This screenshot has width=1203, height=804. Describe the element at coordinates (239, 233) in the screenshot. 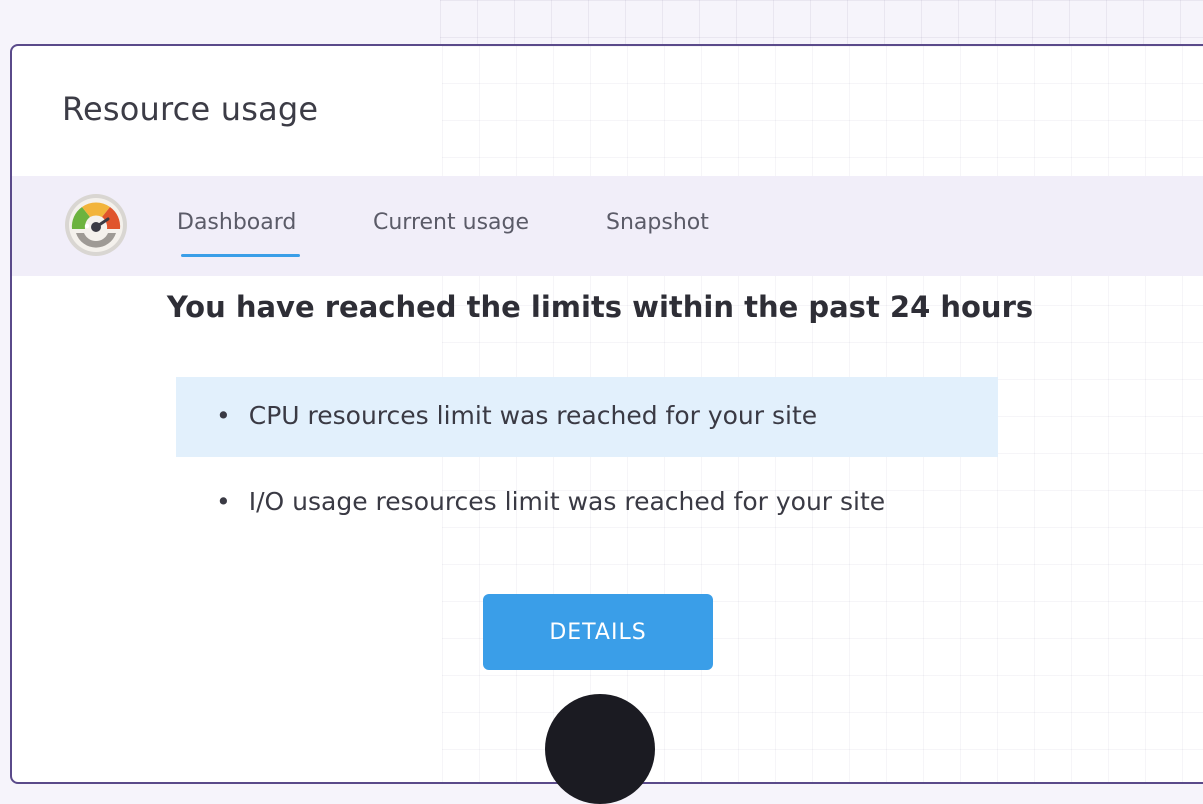

I see `tab-dashboard: Dashboard` at that location.